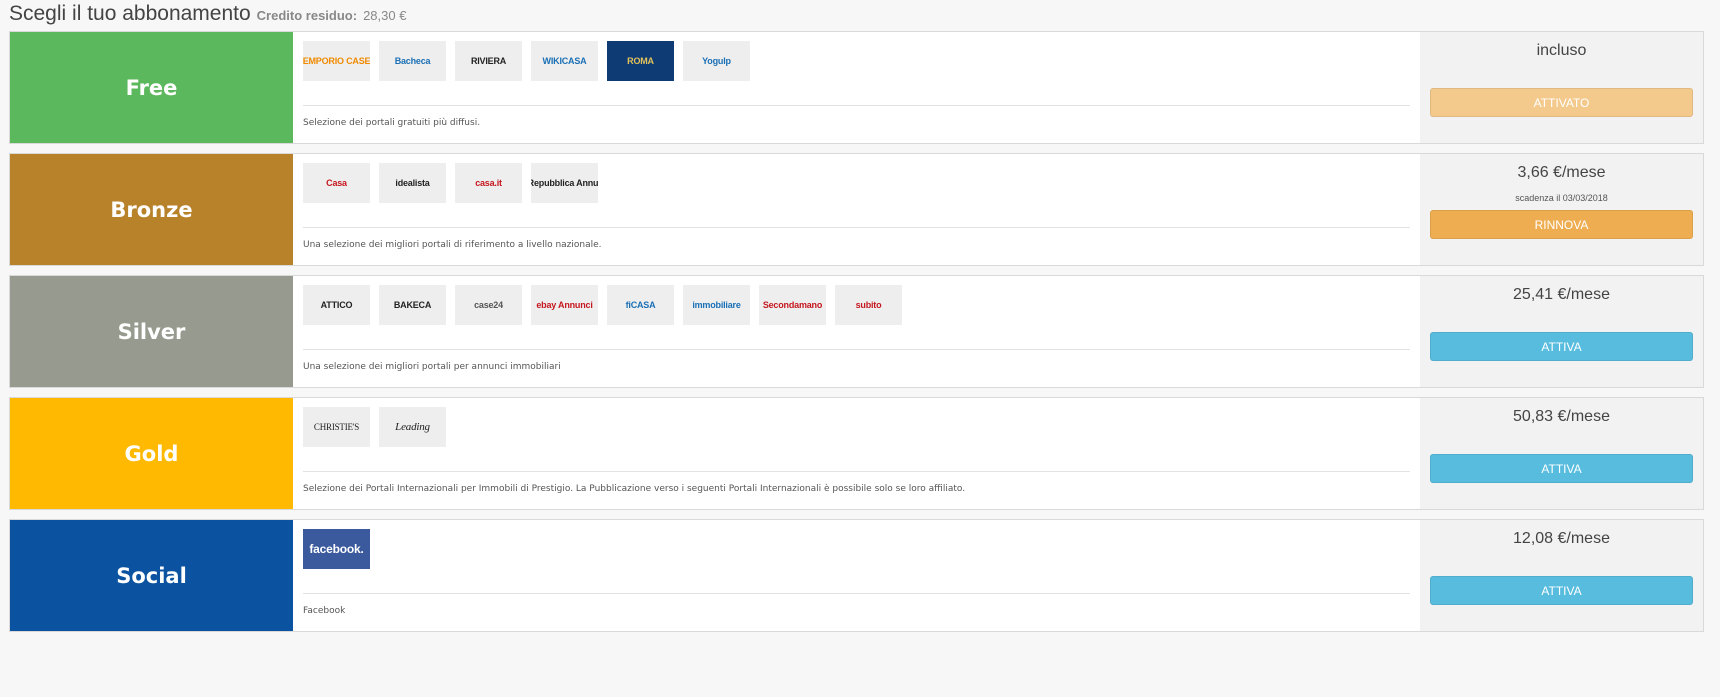  Describe the element at coordinates (151, 209) in the screenshot. I see `plan-bronze-name: Bronze` at that location.